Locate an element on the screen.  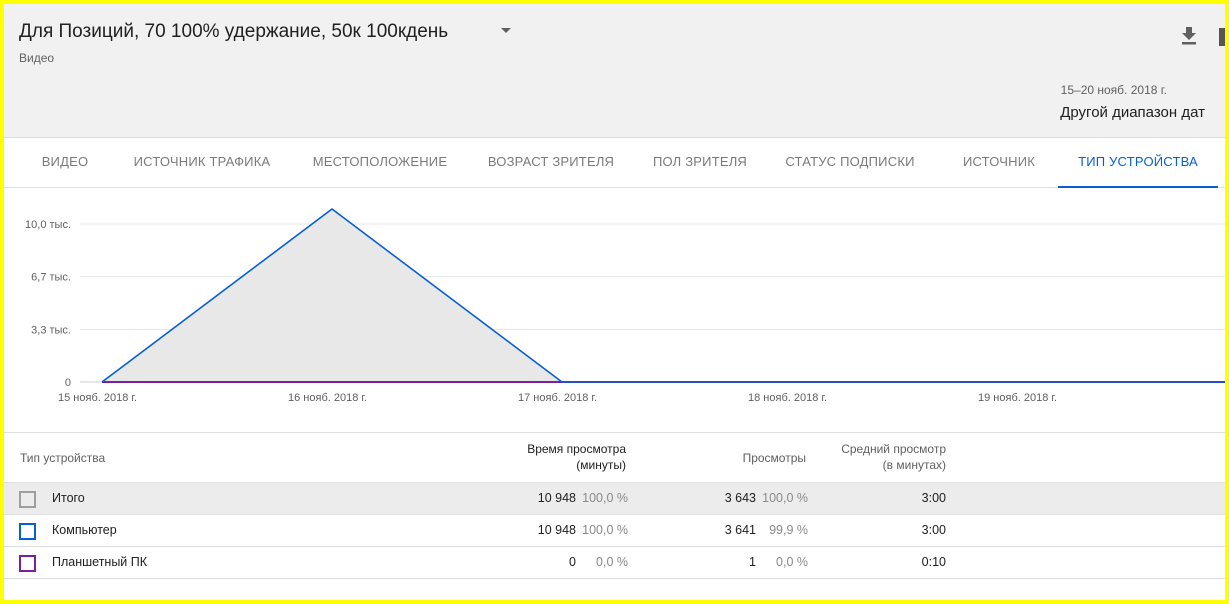
row-label: Итого is located at coordinates (68, 498).